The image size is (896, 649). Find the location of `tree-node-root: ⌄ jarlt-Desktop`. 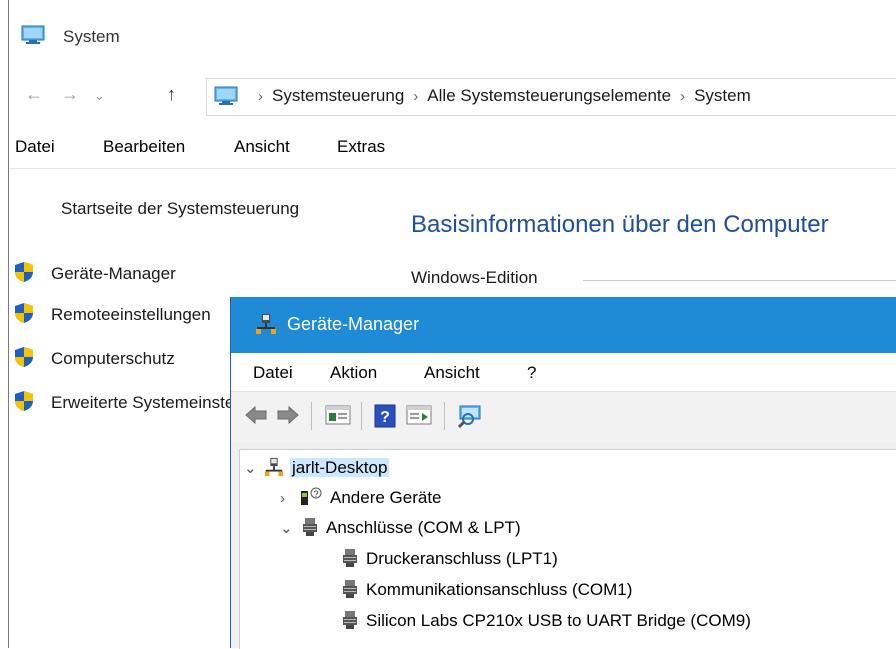

tree-node-root: ⌄ jarlt-Desktop is located at coordinates (317, 469).